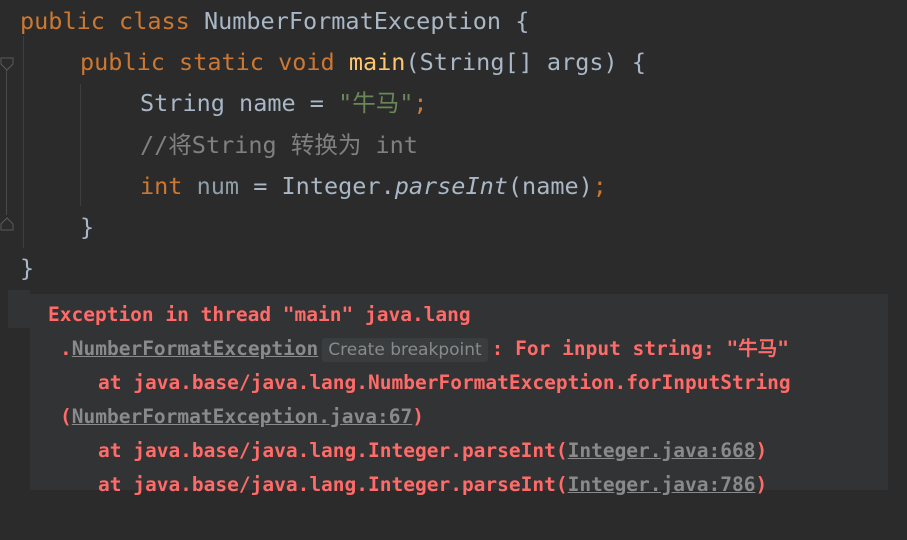 The height and width of the screenshot is (540, 907). I want to click on code-line-1: public class NumberFormatException {, so click(274, 21).